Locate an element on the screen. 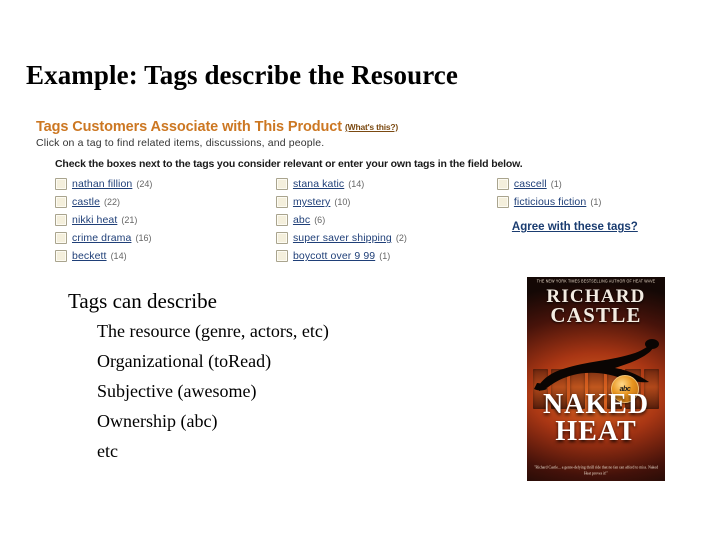 This screenshot has height=540, width=720. tag-row: abc (6) is located at coordinates (386, 220).